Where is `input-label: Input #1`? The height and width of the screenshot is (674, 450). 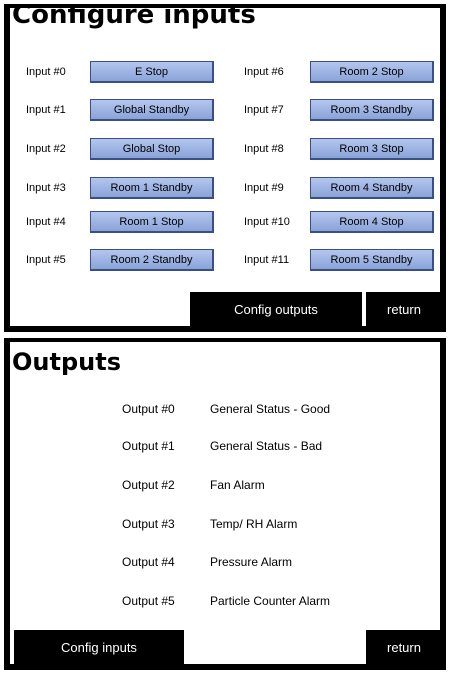 input-label: Input #1 is located at coordinates (46, 110).